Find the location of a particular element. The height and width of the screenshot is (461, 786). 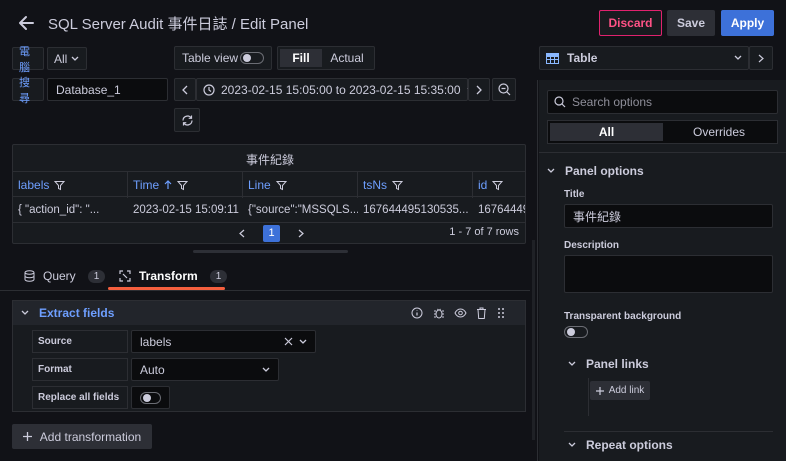

description-option-label: Description is located at coordinates (592, 245).